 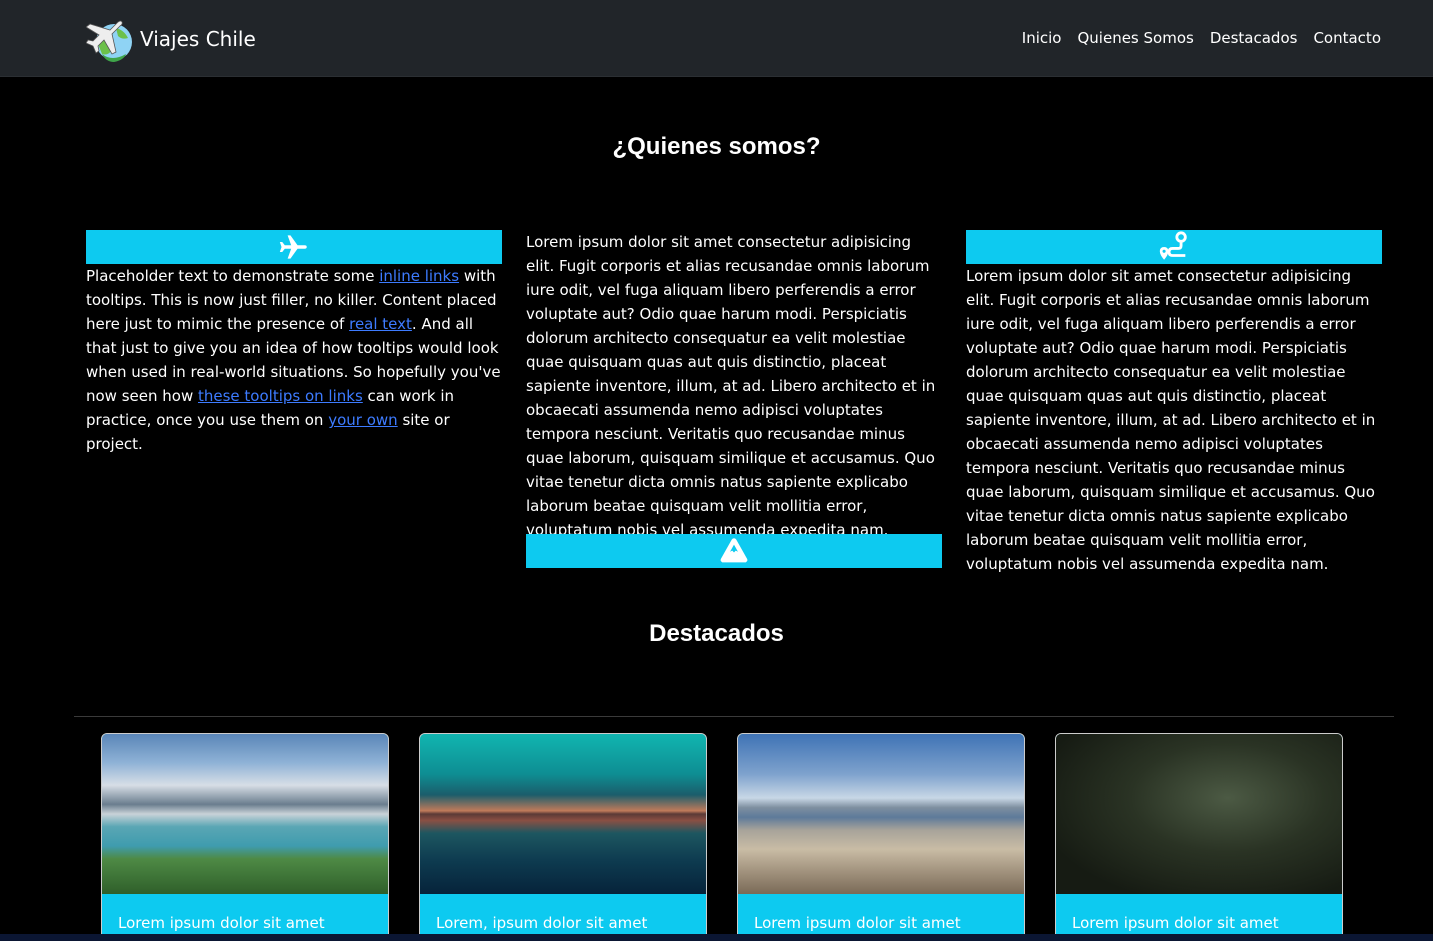 I want to click on nav-link-quienes-somos: Quienes Somos, so click(x=1135, y=38).